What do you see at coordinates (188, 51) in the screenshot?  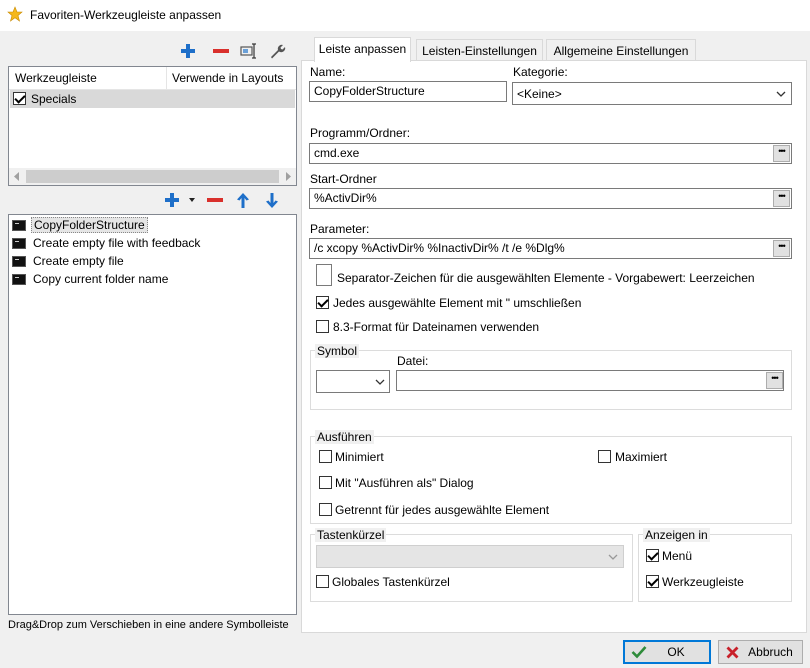 I see `add-toolbar-icon` at bounding box center [188, 51].